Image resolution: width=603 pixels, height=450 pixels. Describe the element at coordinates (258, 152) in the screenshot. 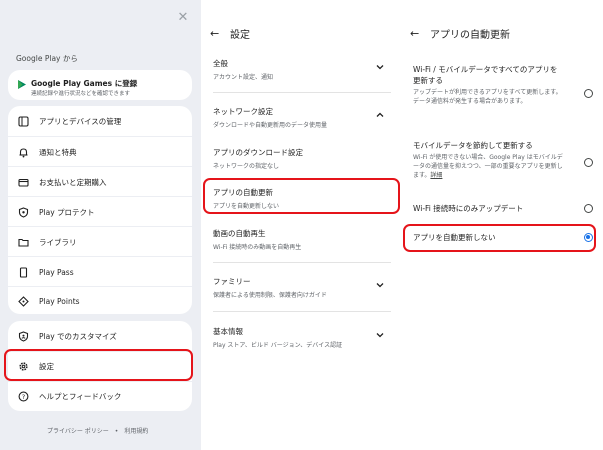

I see `setting-title: アプリのダウンロード設定` at that location.